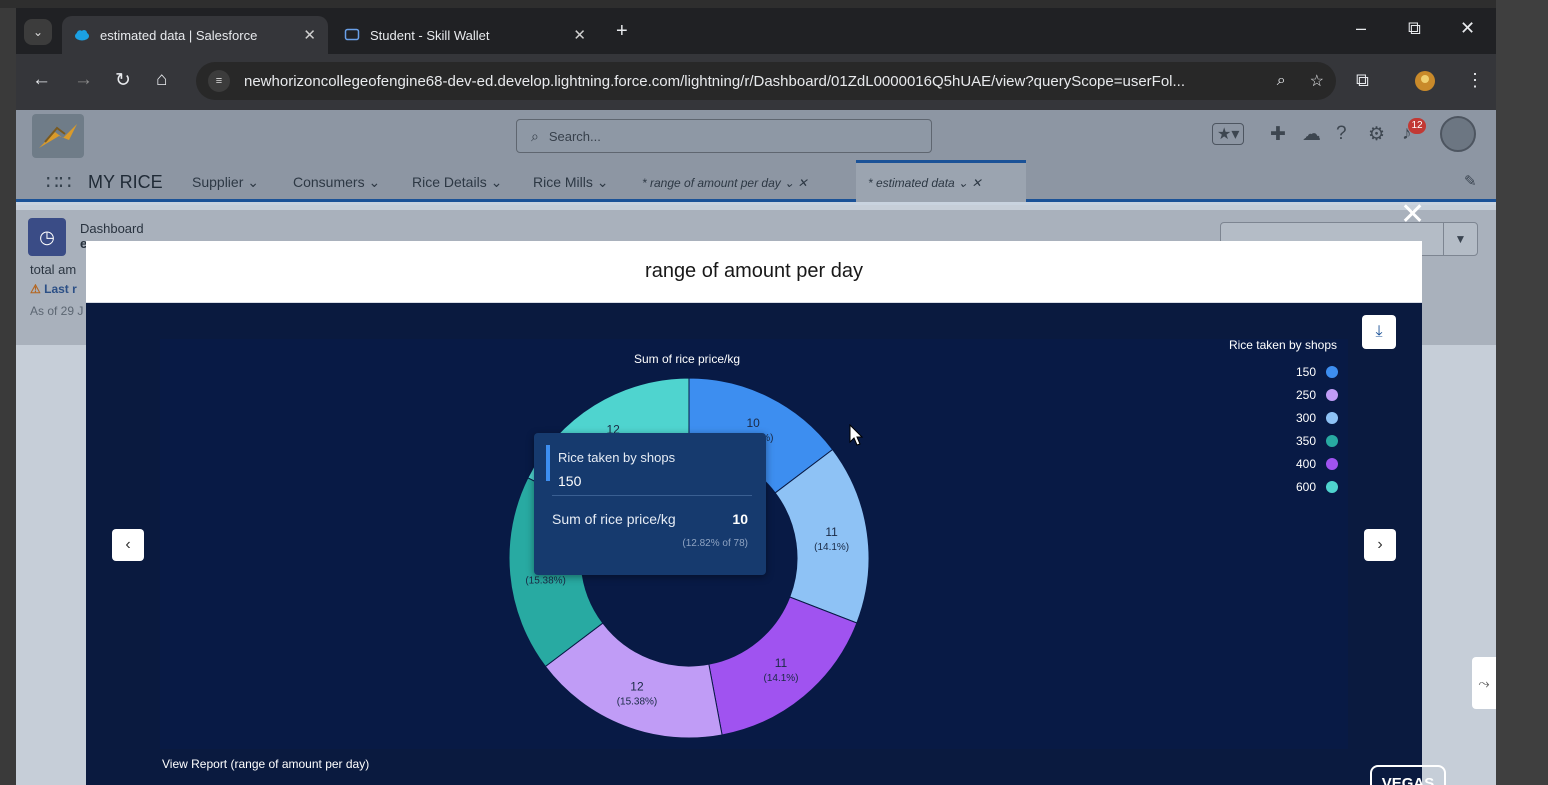 This screenshot has width=1548, height=785. What do you see at coordinates (457, 182) in the screenshot?
I see `nav-item-rice-details: Rice Details ⌄` at bounding box center [457, 182].